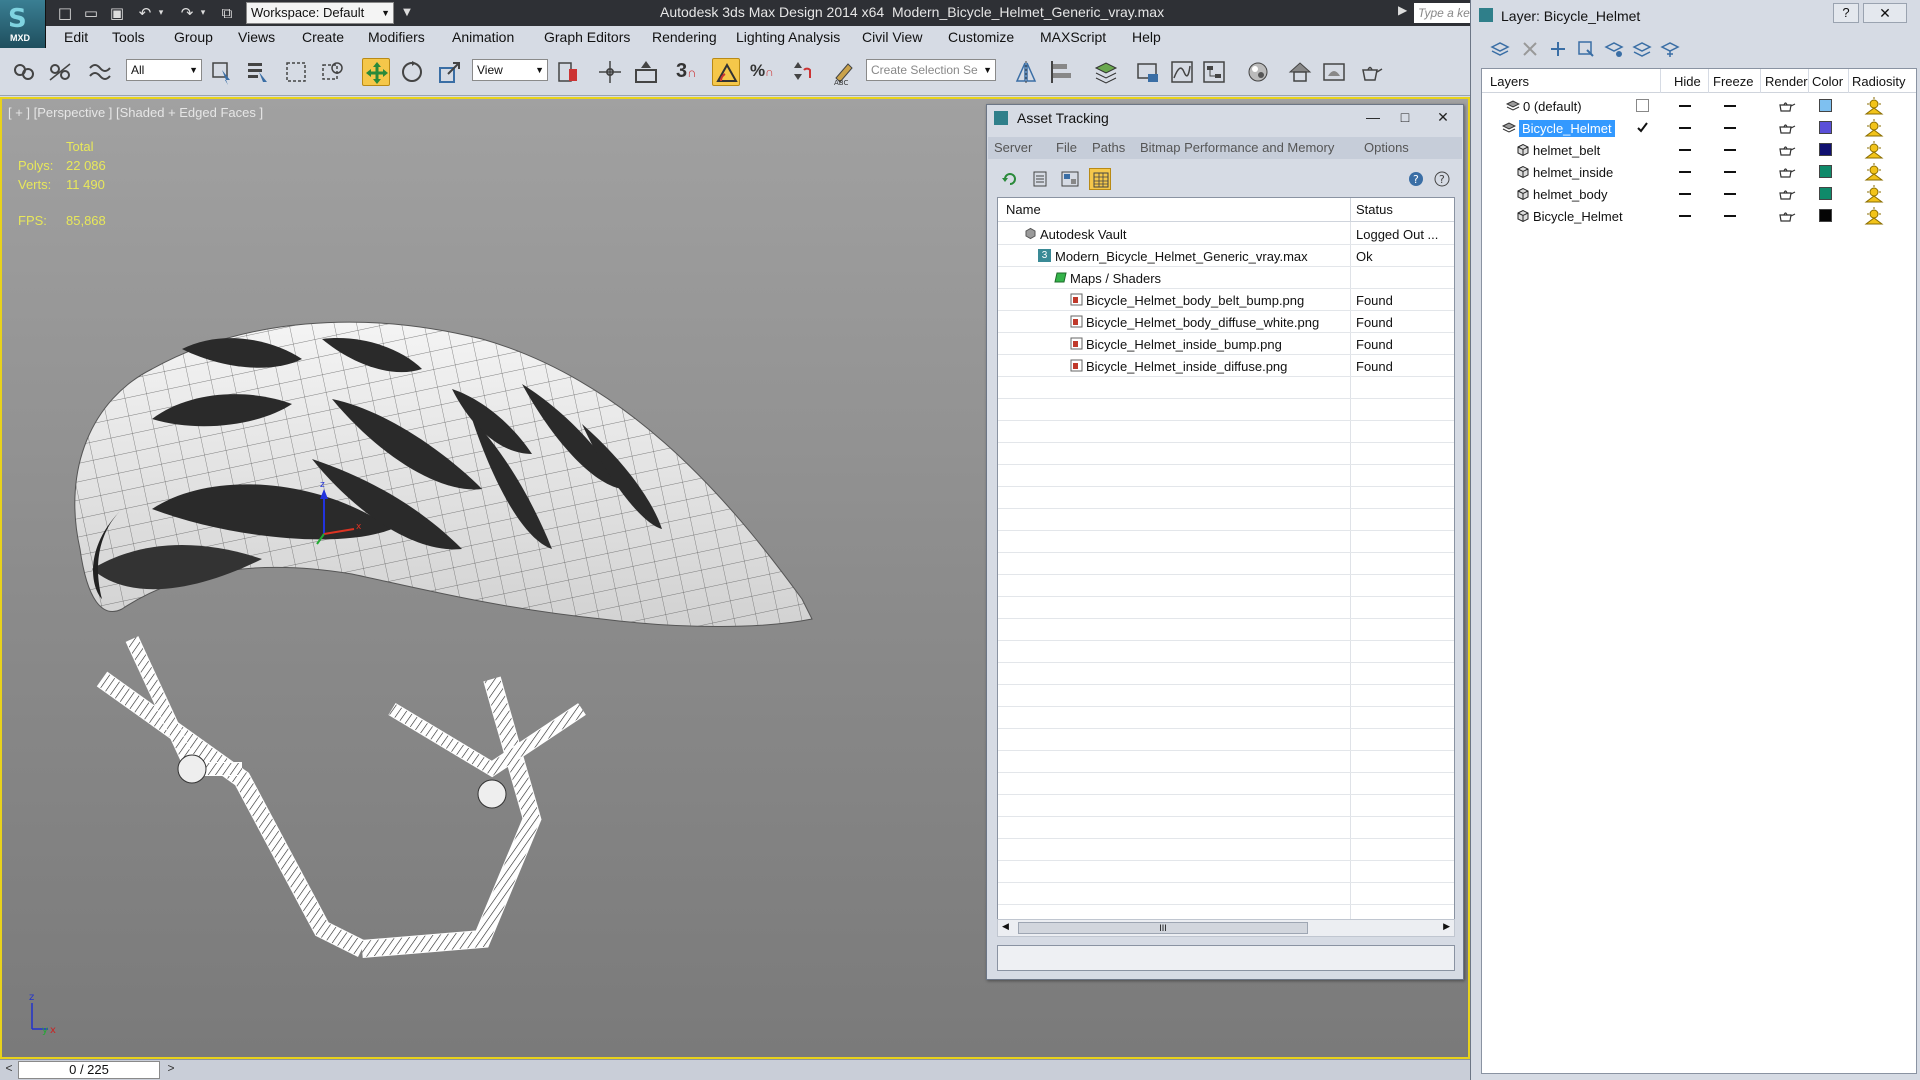 The height and width of the screenshot is (1080, 1920). I want to click on asset-menu-file: File, so click(1066, 147).